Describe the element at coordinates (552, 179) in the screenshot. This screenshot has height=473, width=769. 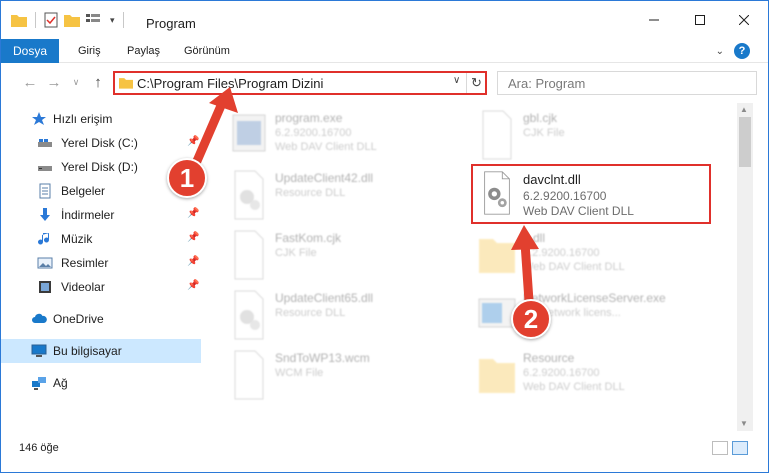
I see `file-name: davclnt.dll` at that location.